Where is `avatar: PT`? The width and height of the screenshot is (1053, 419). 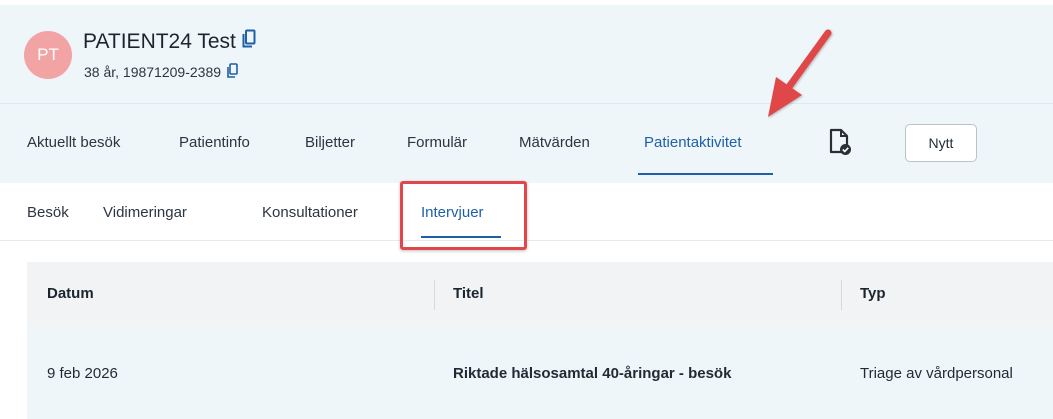
avatar: PT is located at coordinates (48, 55).